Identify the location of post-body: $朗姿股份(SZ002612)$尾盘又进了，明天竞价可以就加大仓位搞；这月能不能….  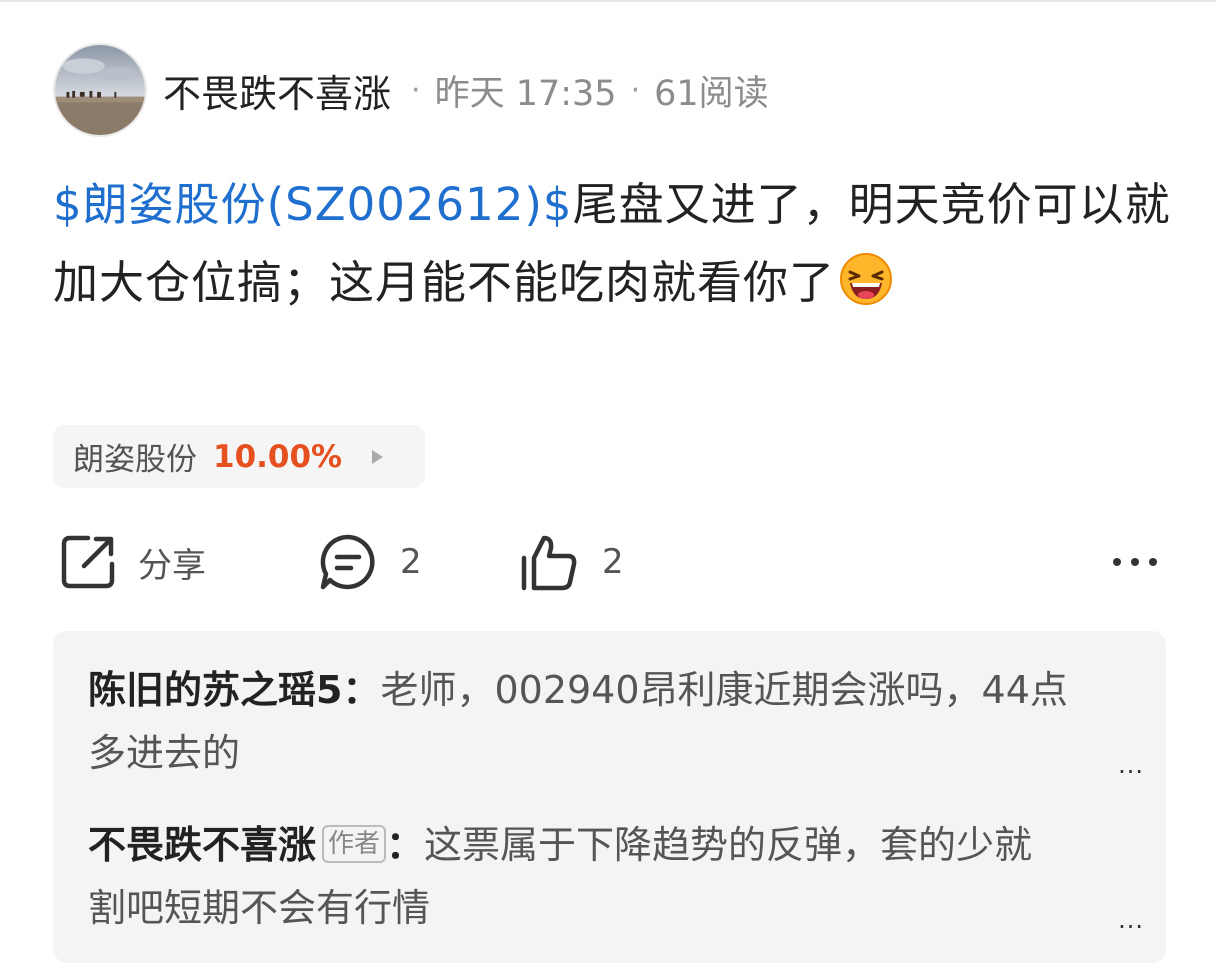
(613, 244).